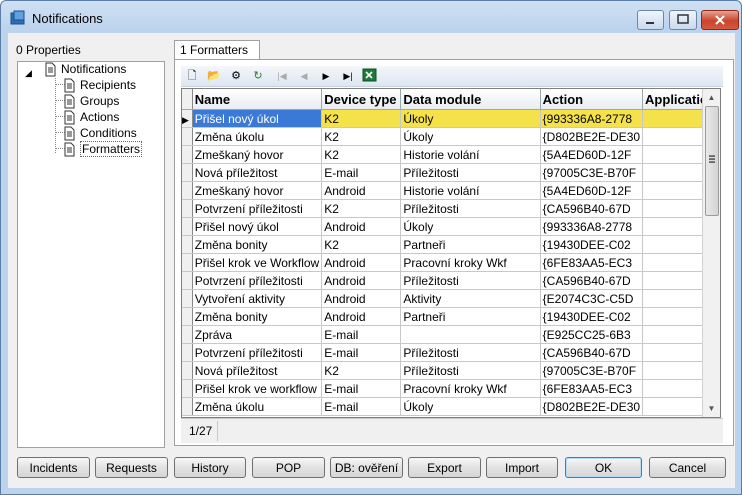 The image size is (742, 495). Describe the element at coordinates (99, 85) in the screenshot. I see `tree-item-recipients: Recipients` at that location.